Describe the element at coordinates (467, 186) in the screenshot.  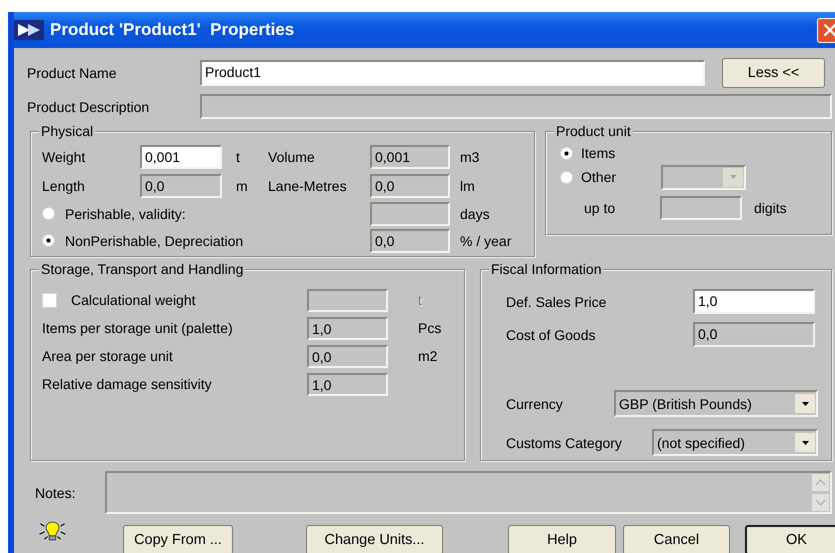
I see `unit-label: lm` at that location.